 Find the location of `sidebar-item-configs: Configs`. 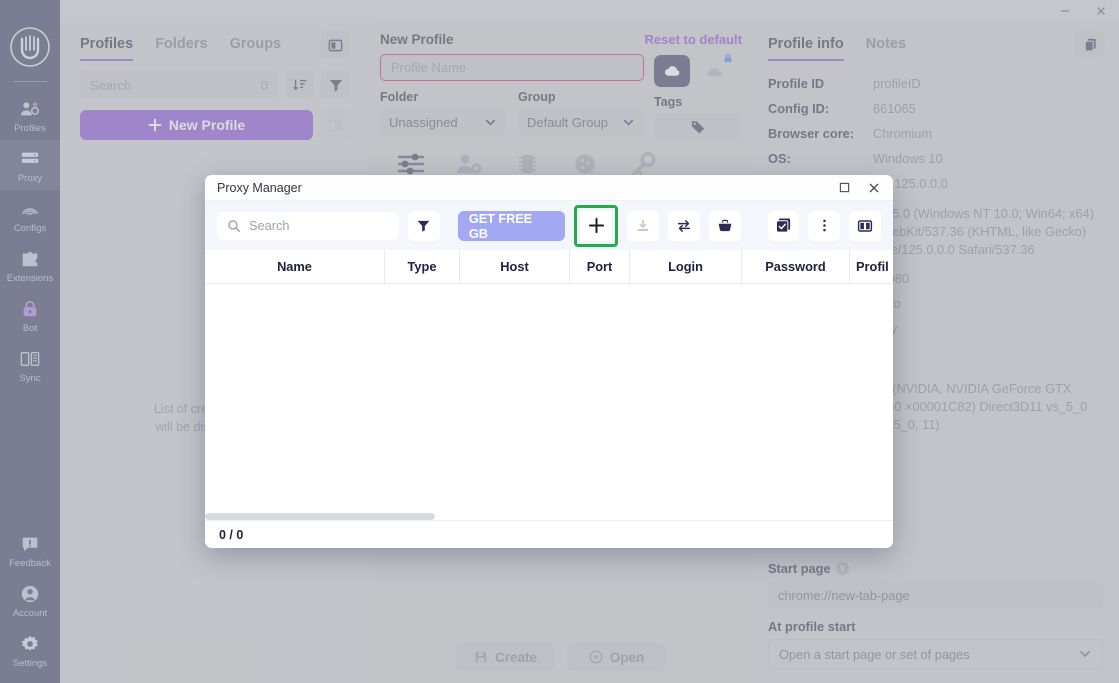

sidebar-item-configs: Configs is located at coordinates (30, 215).